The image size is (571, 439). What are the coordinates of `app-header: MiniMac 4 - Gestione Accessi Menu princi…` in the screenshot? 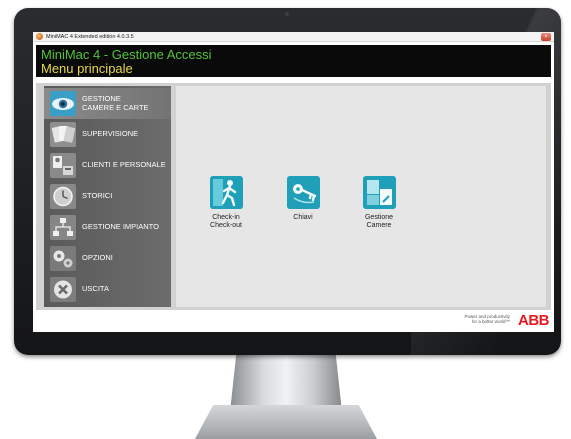 It's located at (293, 61).